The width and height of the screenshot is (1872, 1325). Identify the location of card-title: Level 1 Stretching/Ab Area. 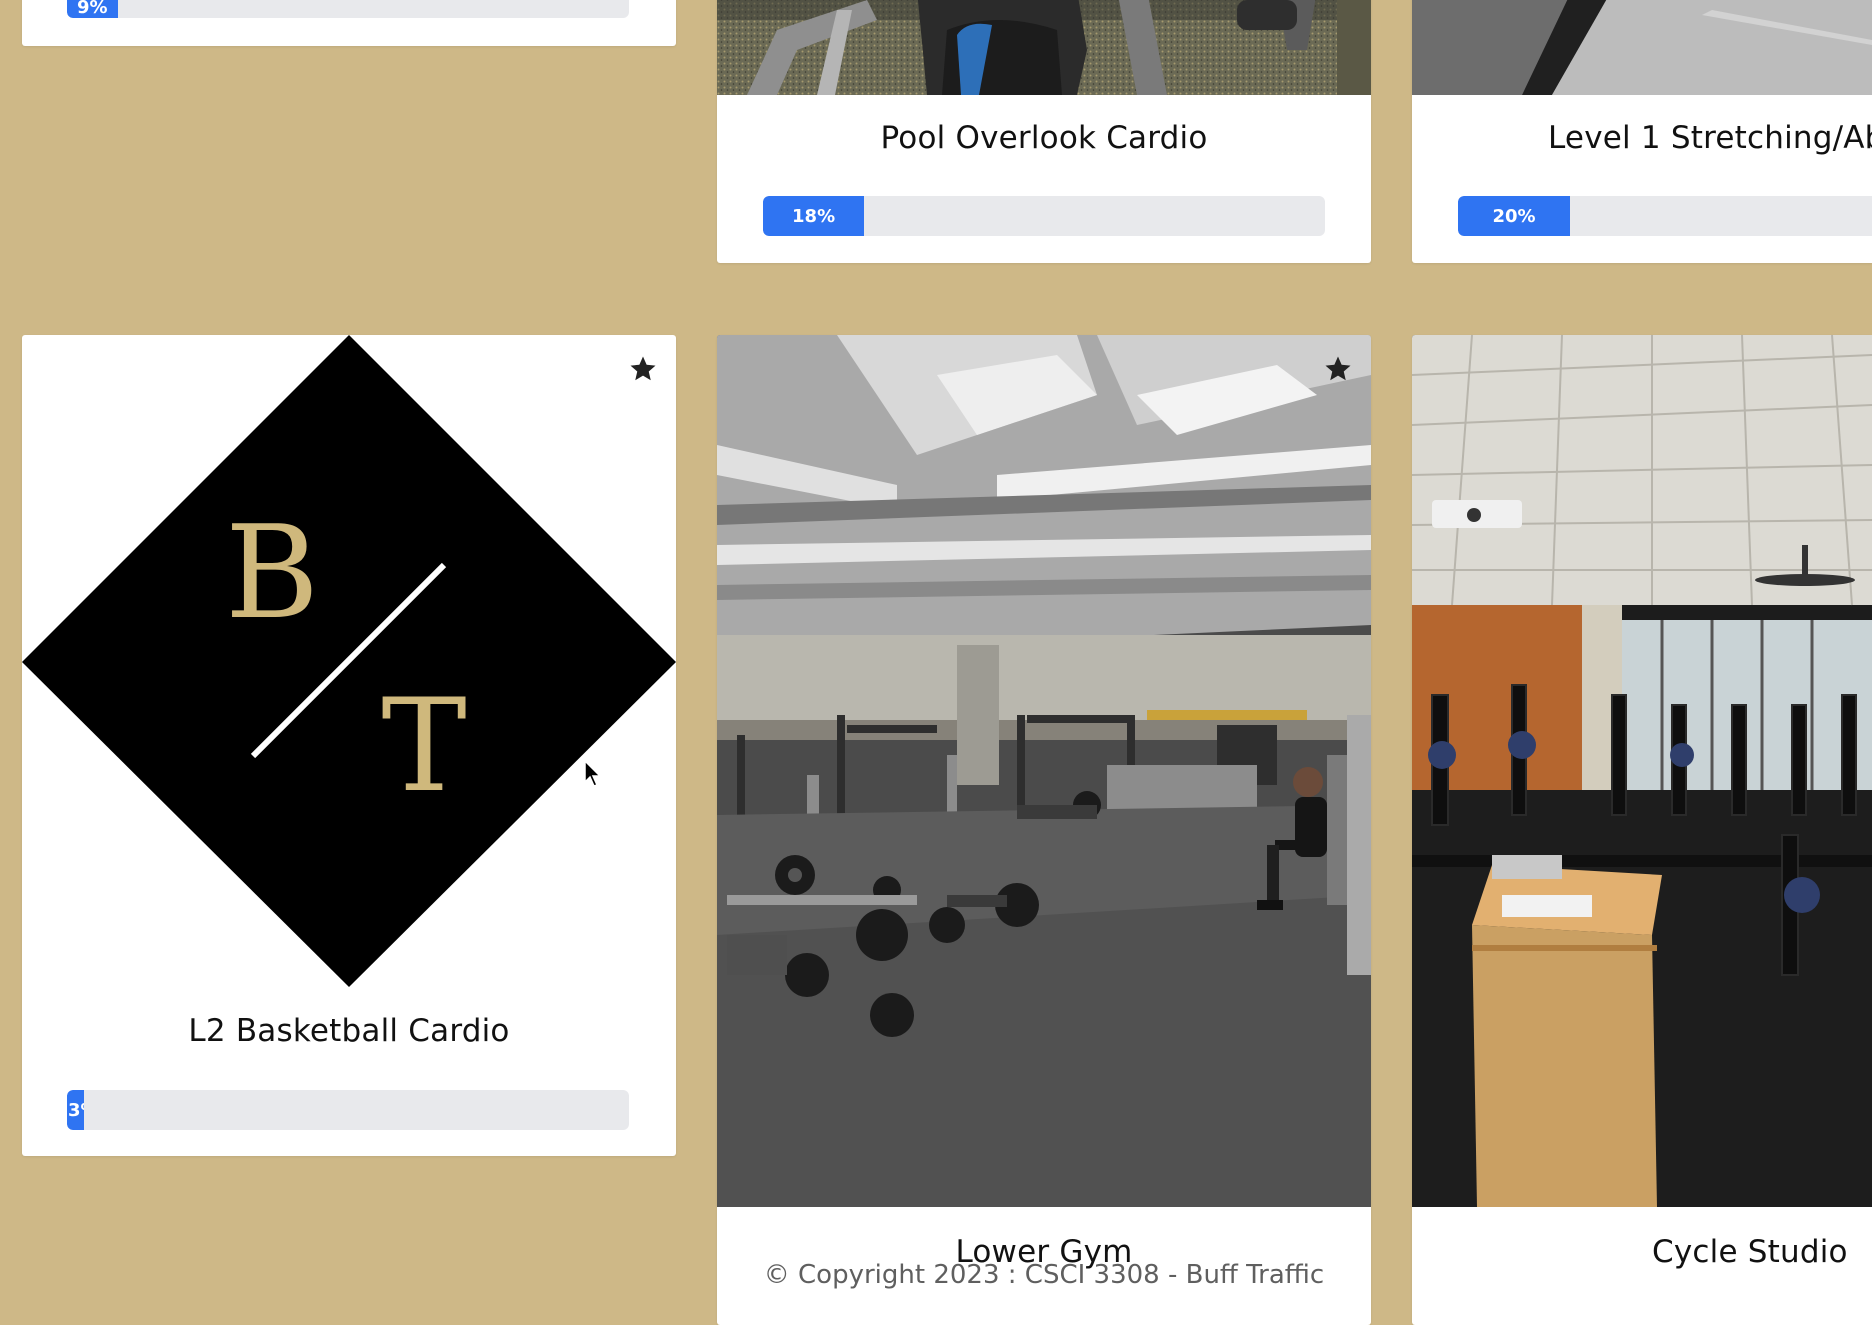
(1710, 138).